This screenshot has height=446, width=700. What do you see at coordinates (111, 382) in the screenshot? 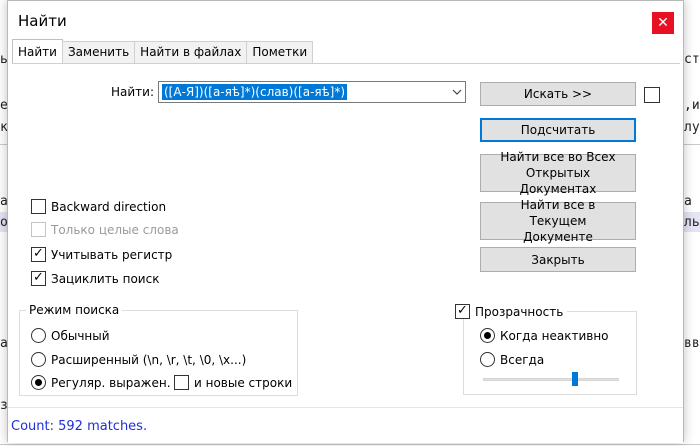
I see `mode-regex-label: Регуляр. выражен.` at bounding box center [111, 382].